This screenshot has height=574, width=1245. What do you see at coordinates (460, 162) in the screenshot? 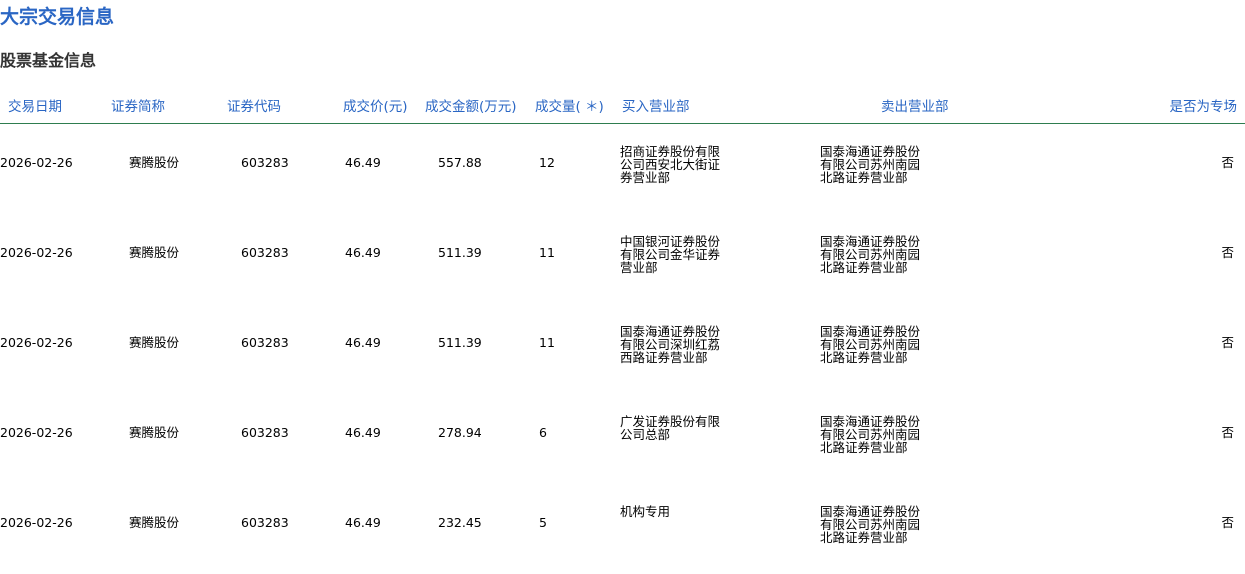
I see `cell-amount: 557.88` at bounding box center [460, 162].